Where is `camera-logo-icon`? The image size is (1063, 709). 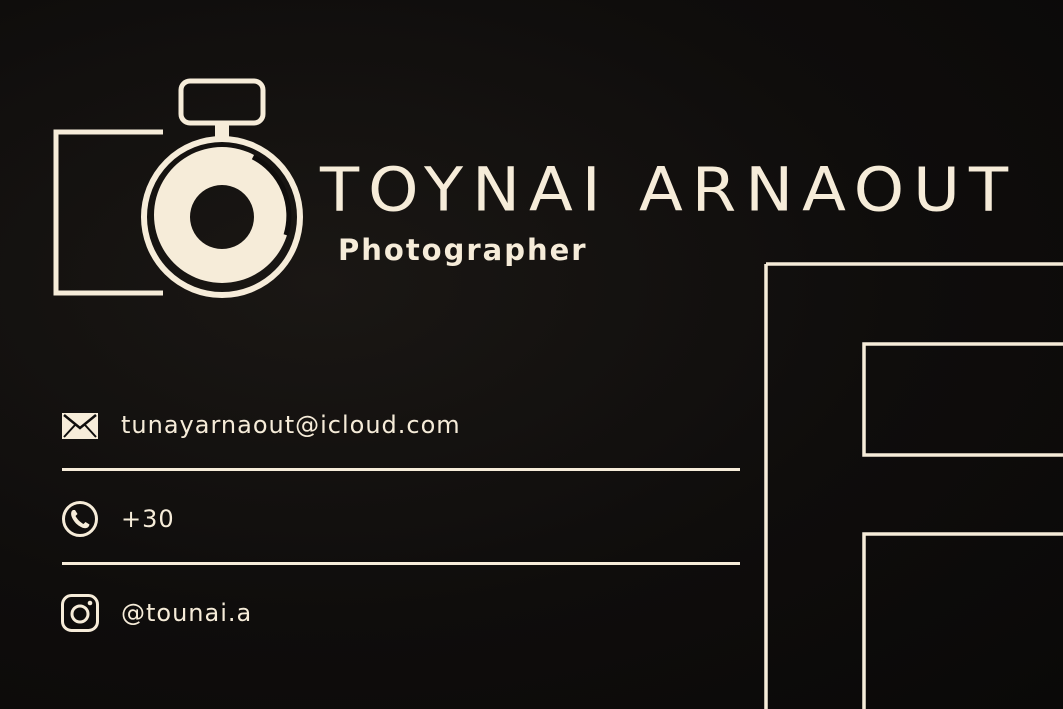 camera-logo-icon is located at coordinates (178, 188).